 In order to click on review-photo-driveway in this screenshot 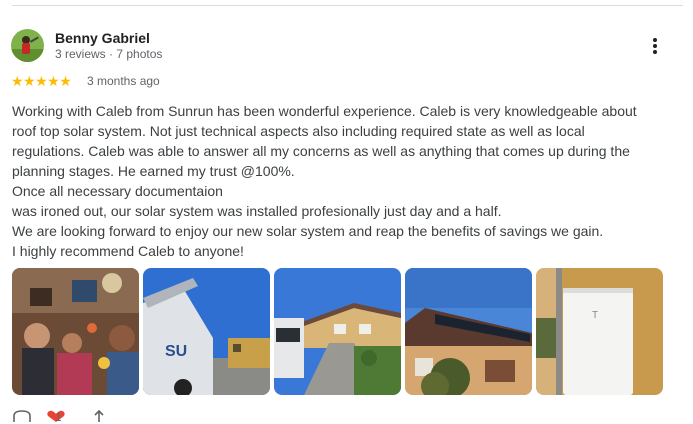, I will do `click(337, 331)`.